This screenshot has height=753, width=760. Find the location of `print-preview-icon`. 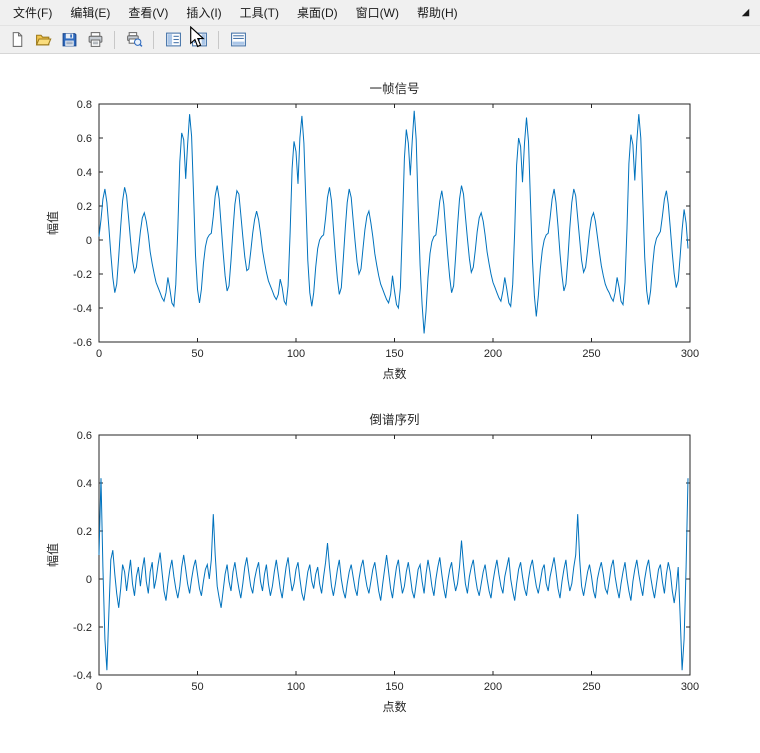

print-preview-icon is located at coordinates (134, 39).